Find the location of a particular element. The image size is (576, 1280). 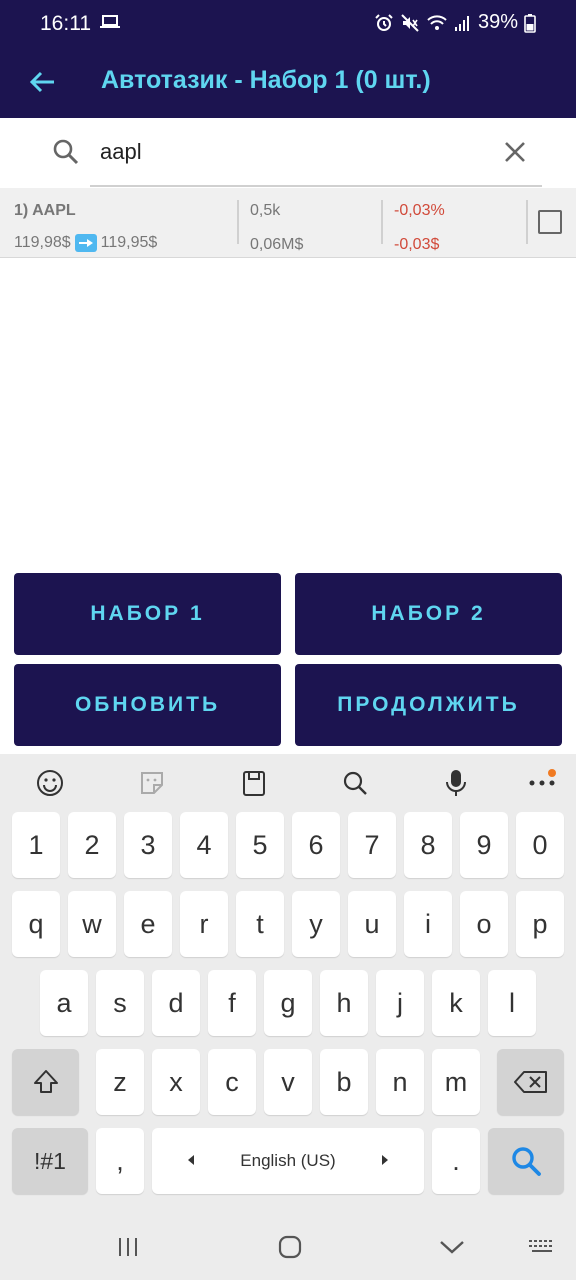

space-key: English (US) is located at coordinates (288, 1161).